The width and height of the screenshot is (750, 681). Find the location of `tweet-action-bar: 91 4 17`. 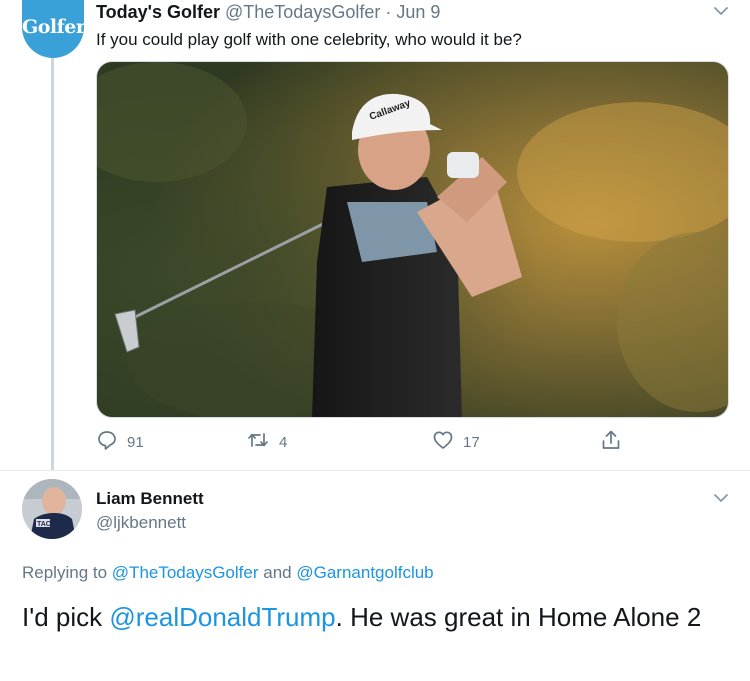

tweet-action-bar: 91 4 17 is located at coordinates (366, 442).